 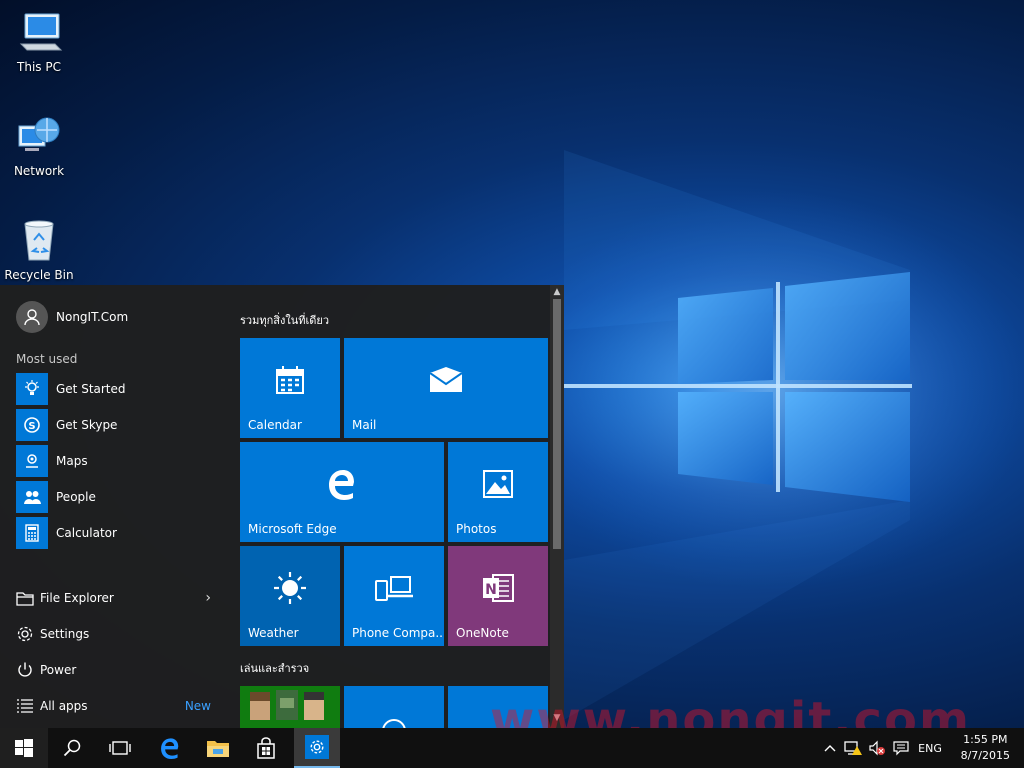 I want to click on tile-microsoft-edge: Microsoft Edge, so click(x=342, y=492).